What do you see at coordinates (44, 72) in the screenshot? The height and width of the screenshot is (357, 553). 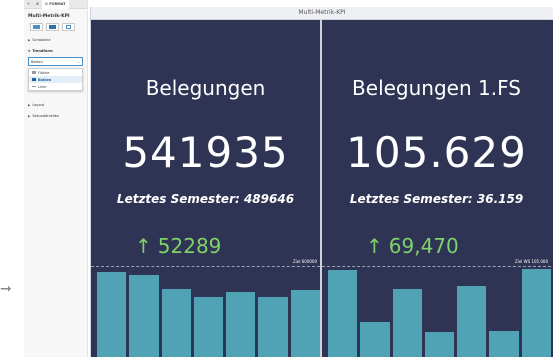 I see `option-label: Fläche` at bounding box center [44, 72].